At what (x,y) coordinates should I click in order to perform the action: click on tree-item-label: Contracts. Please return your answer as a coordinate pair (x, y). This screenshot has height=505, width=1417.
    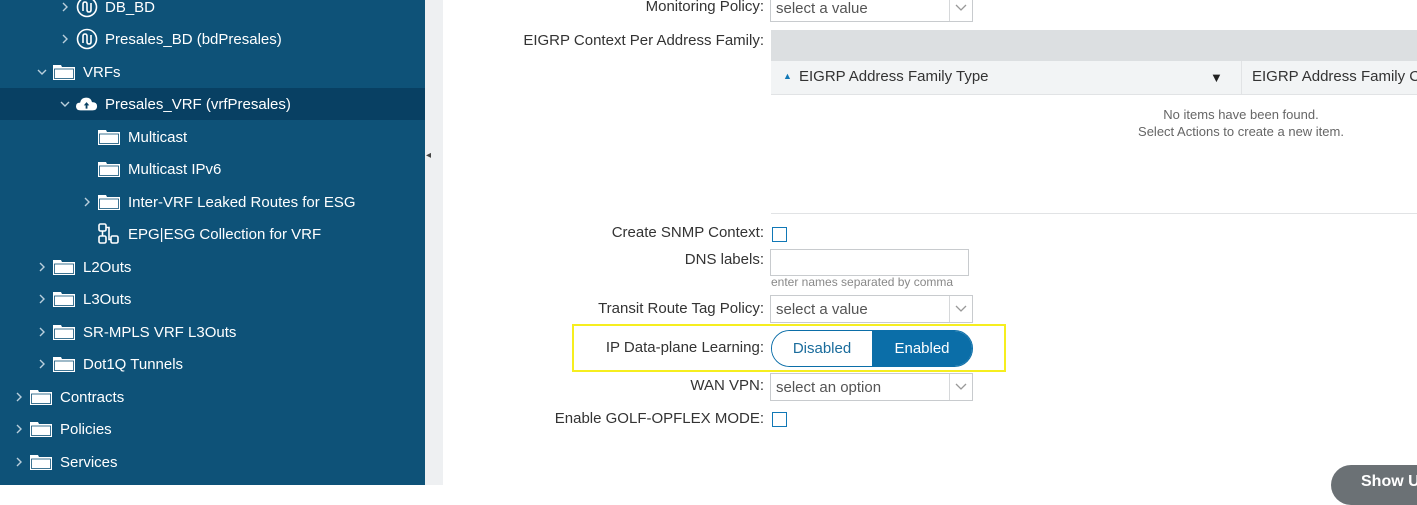
    Looking at the image, I should click on (92, 397).